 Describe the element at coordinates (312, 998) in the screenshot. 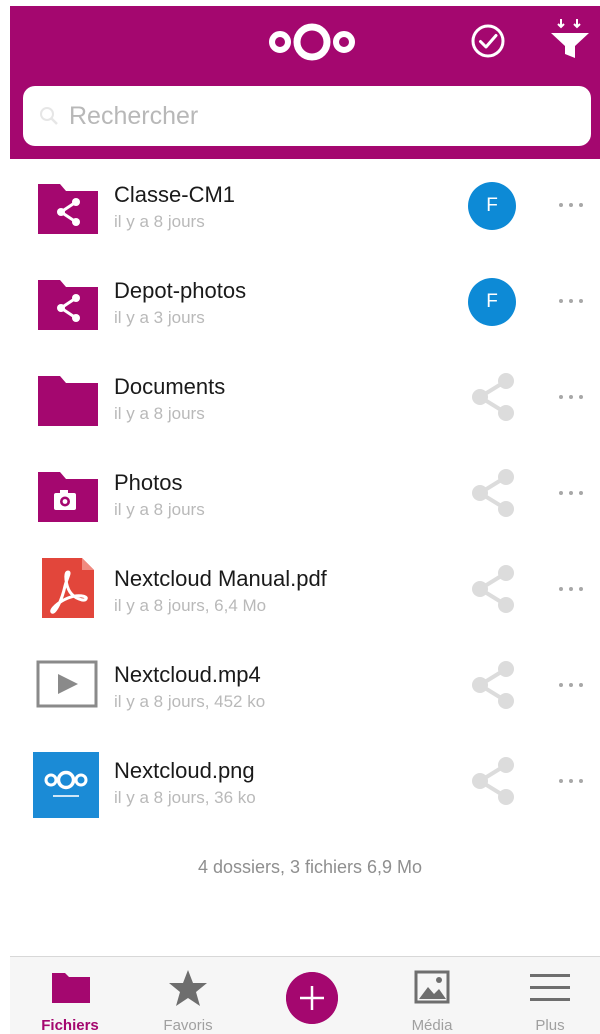

I see `add-button` at that location.